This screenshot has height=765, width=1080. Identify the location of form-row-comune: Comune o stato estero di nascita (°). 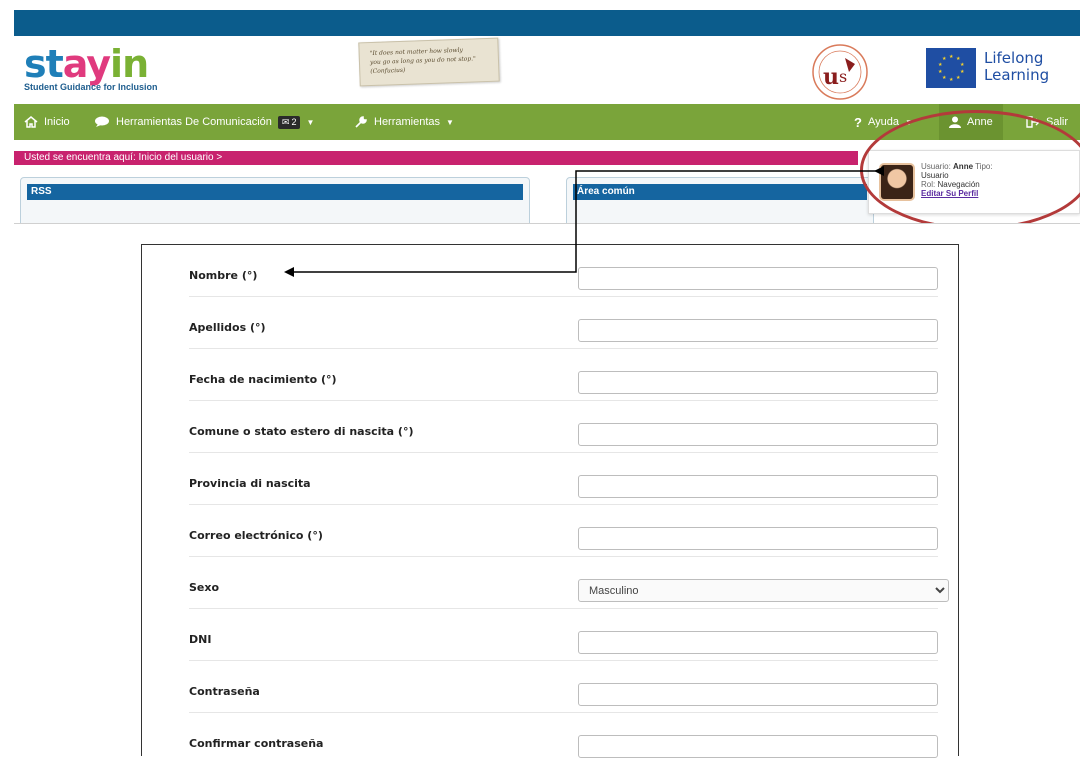
(550, 427).